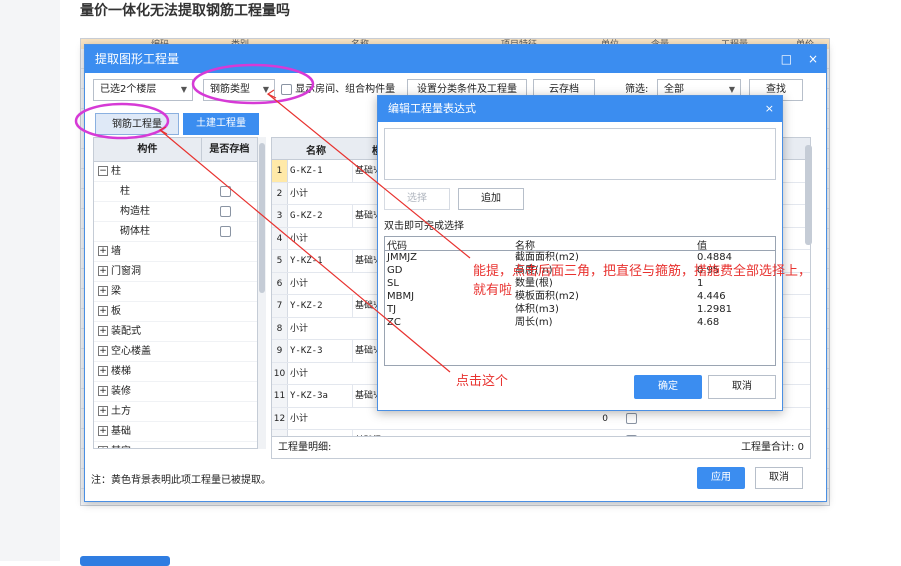 This screenshot has width=901, height=566. Describe the element at coordinates (345, 89) in the screenshot. I see `show-rooms-label: 显示房间、组合构件量` at that location.